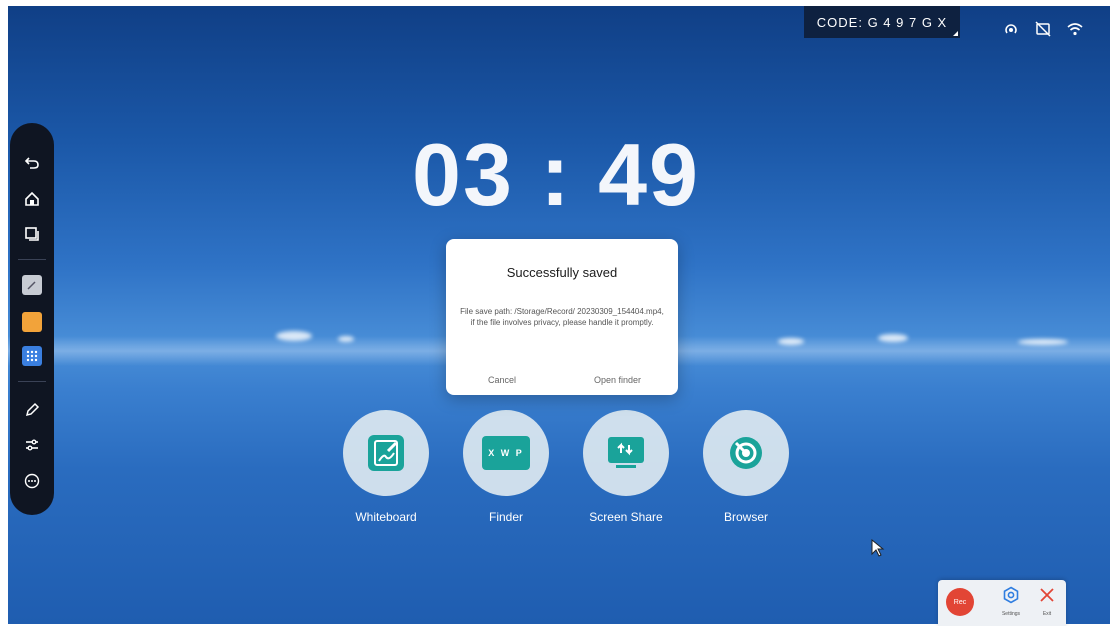  I want to click on exit-button: Exit, so click(1047, 601).